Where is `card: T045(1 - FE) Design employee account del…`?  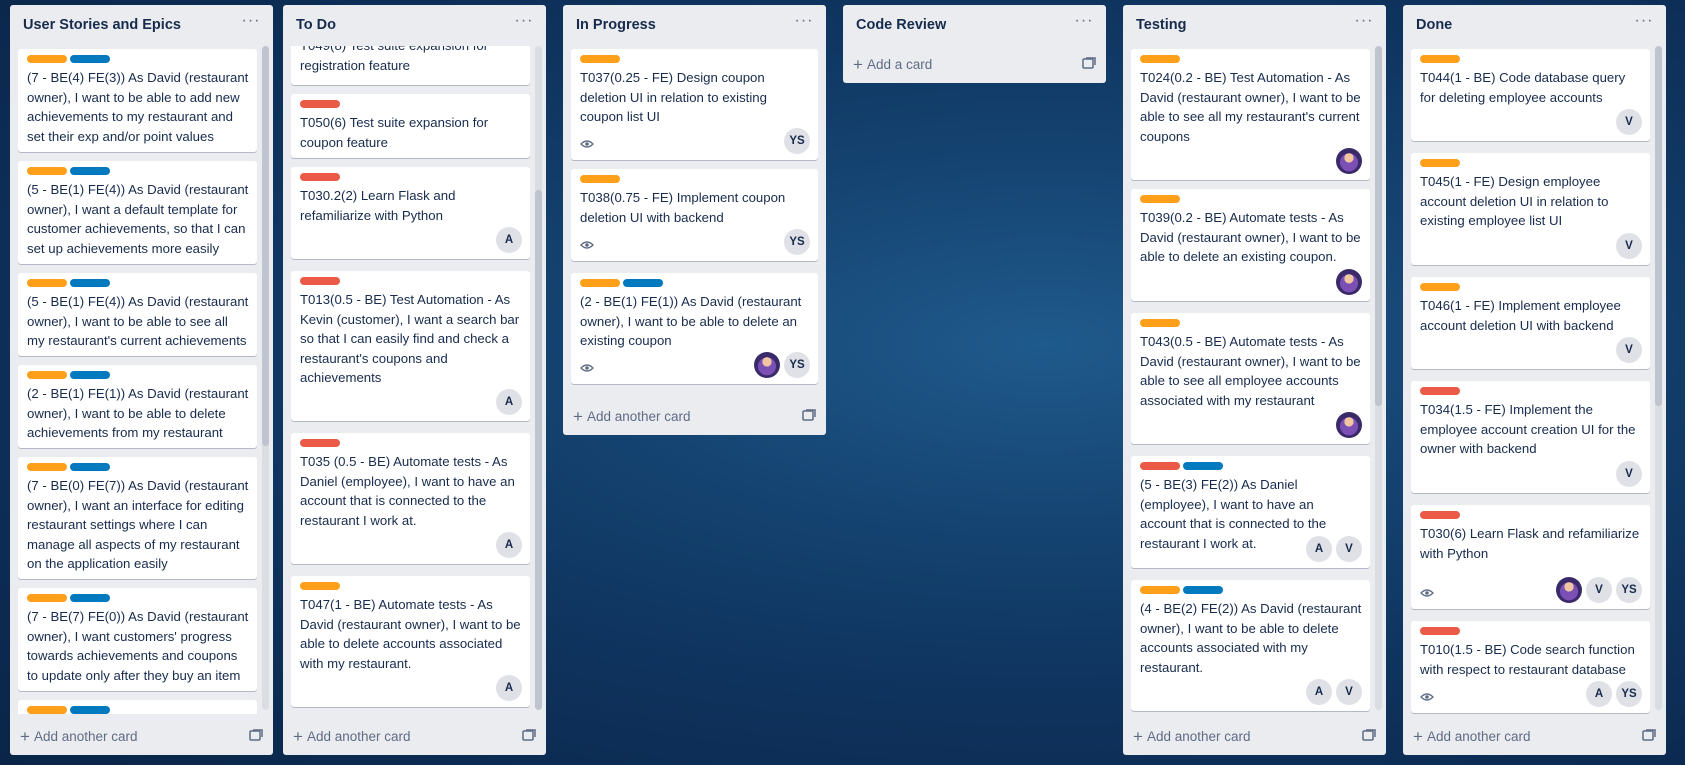
card: T045(1 - FE) Design employee account del… is located at coordinates (1530, 209).